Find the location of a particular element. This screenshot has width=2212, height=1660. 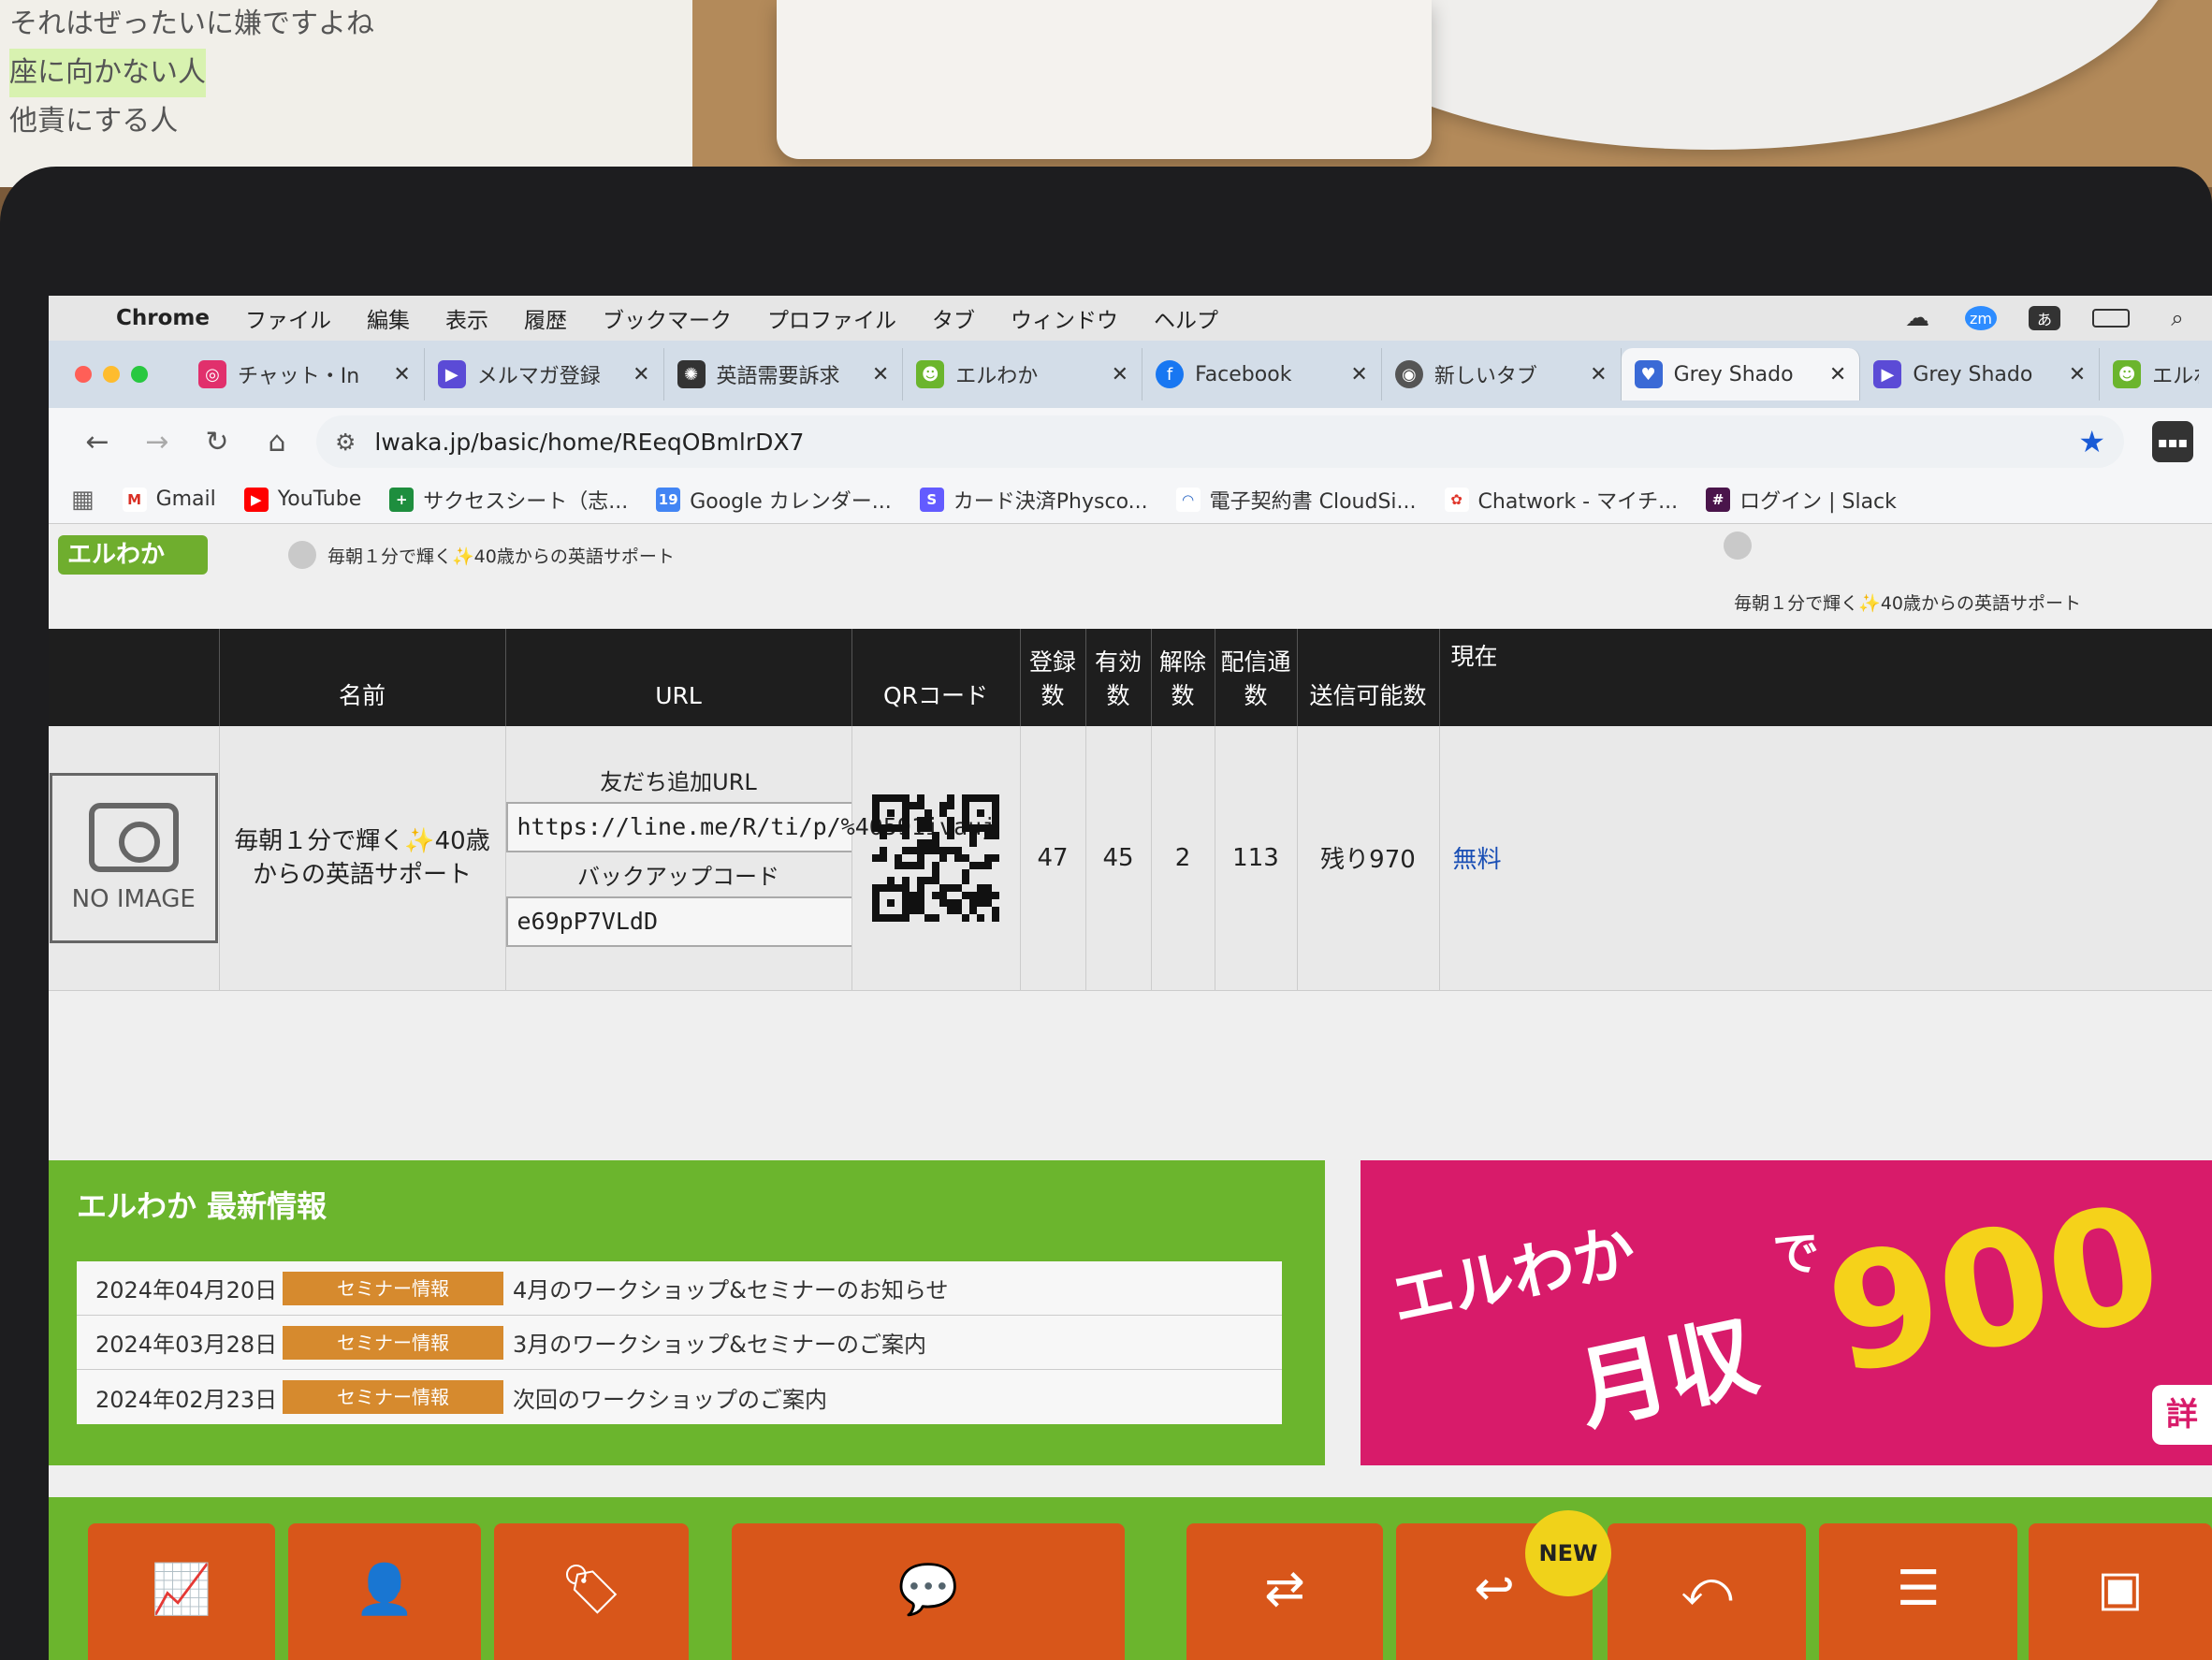

home-icon: ⌂ is located at coordinates (277, 442).